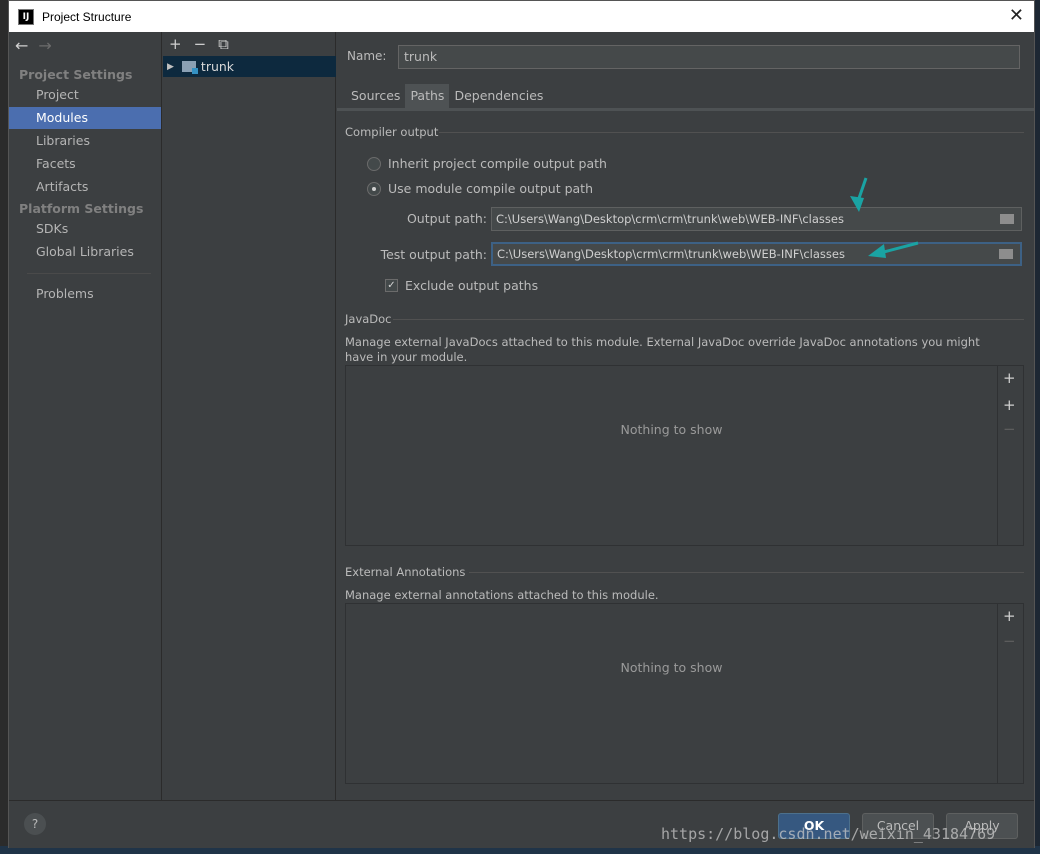 This screenshot has height=854, width=1040. I want to click on add-url-icon: +, so click(1009, 405).